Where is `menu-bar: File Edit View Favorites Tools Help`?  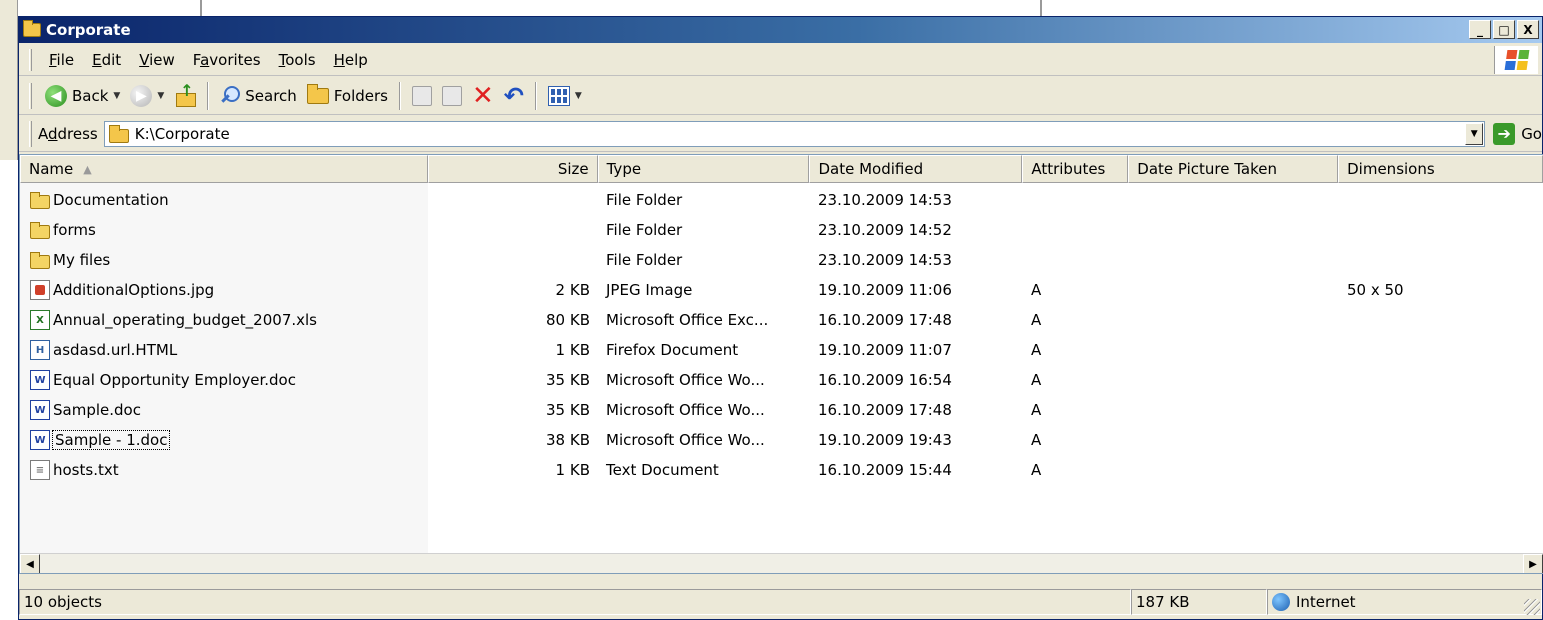 menu-bar: File Edit View Favorites Tools Help is located at coordinates (780, 60).